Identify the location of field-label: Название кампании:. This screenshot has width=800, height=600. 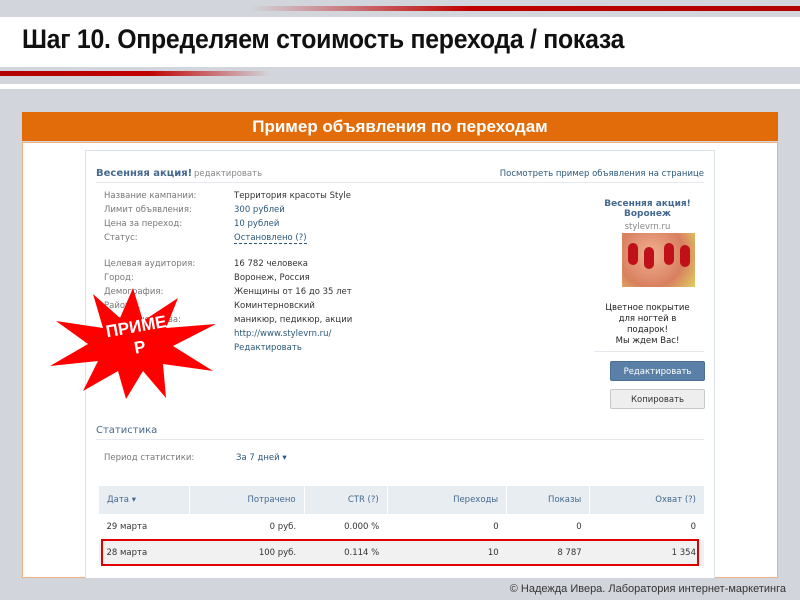
(150, 196).